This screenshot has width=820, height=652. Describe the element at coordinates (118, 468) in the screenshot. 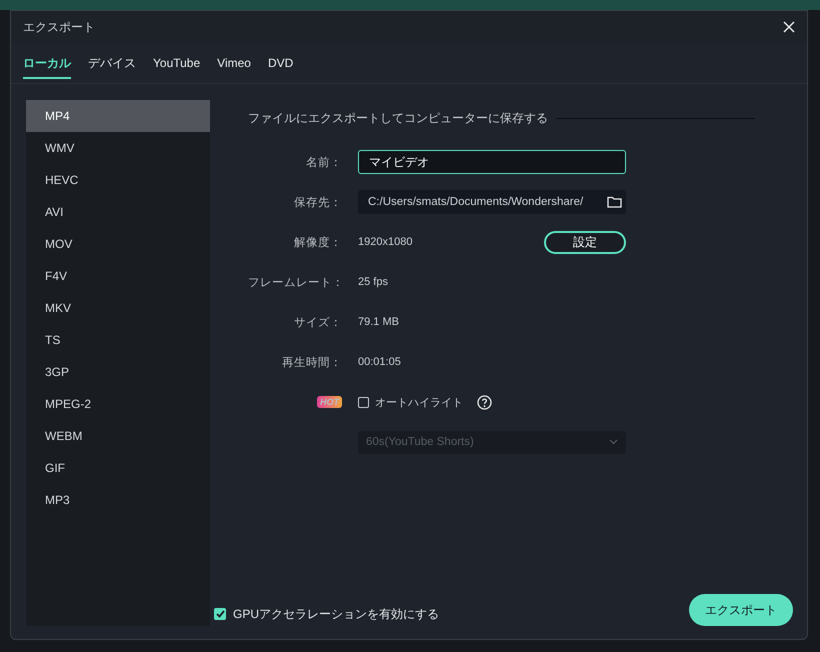

I see `format-item: GIF` at that location.